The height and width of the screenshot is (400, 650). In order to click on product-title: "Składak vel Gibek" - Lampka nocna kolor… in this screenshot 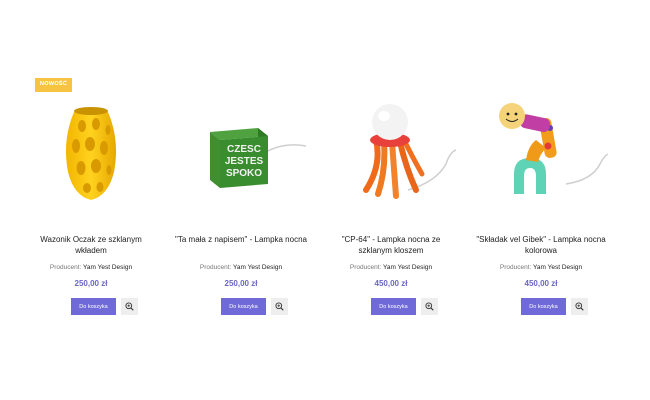, I will do `click(541, 245)`.